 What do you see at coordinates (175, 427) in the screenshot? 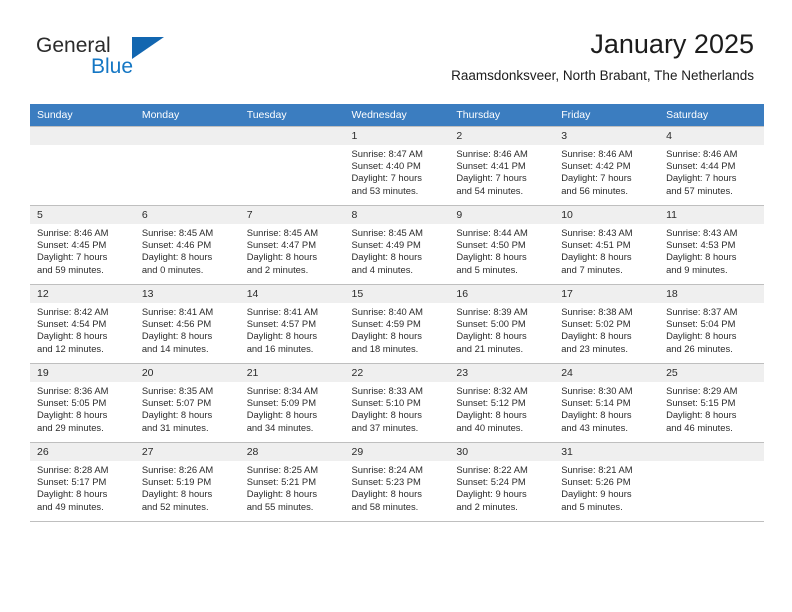
I see `daylight-duration-line2: and 31 minutes.` at bounding box center [175, 427].